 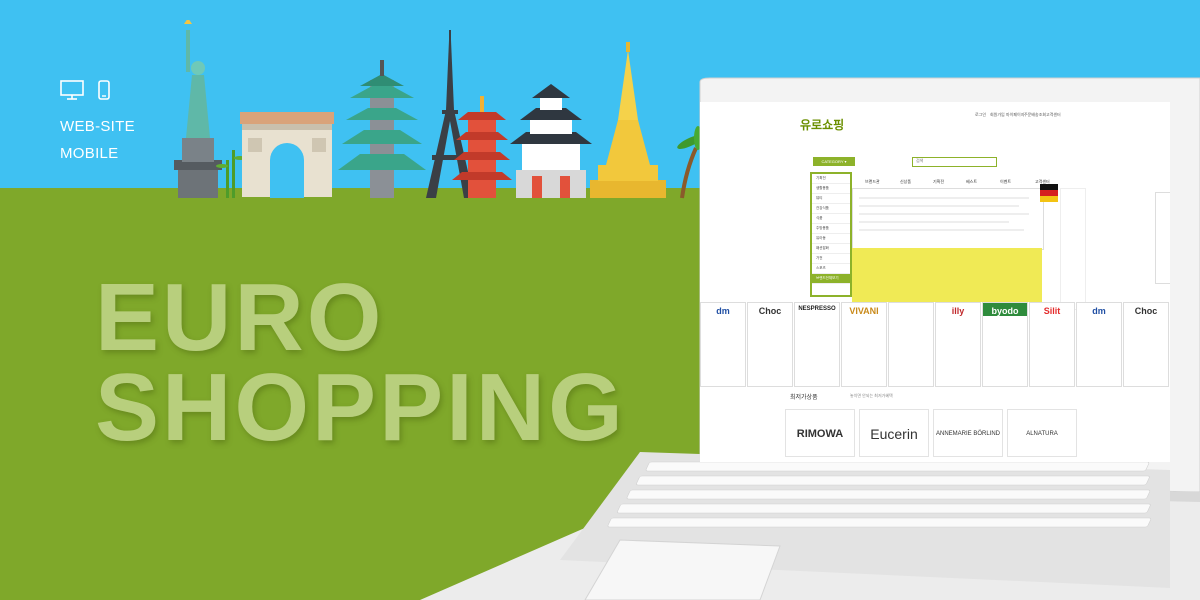 What do you see at coordinates (871, 395) in the screenshot?
I see `best-price-subtitle: 놓치면 안되는 최저가혜택` at bounding box center [871, 395].